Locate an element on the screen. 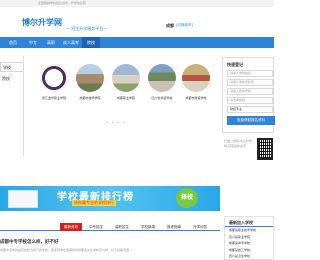 The width and height of the screenshot is (320, 260). current-city: 成都 is located at coordinates (170, 25).